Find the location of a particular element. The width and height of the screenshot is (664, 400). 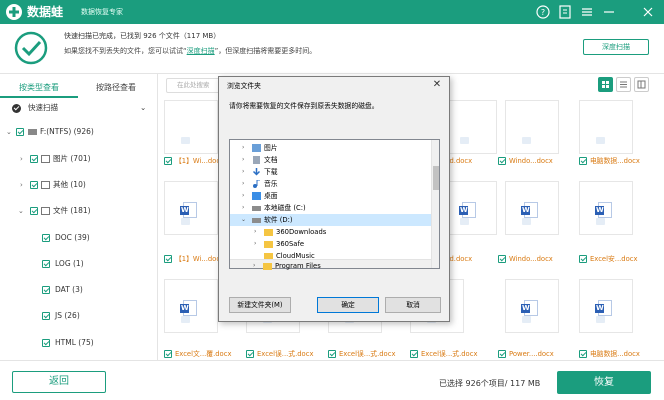

grid-view-icon is located at coordinates (605, 84).